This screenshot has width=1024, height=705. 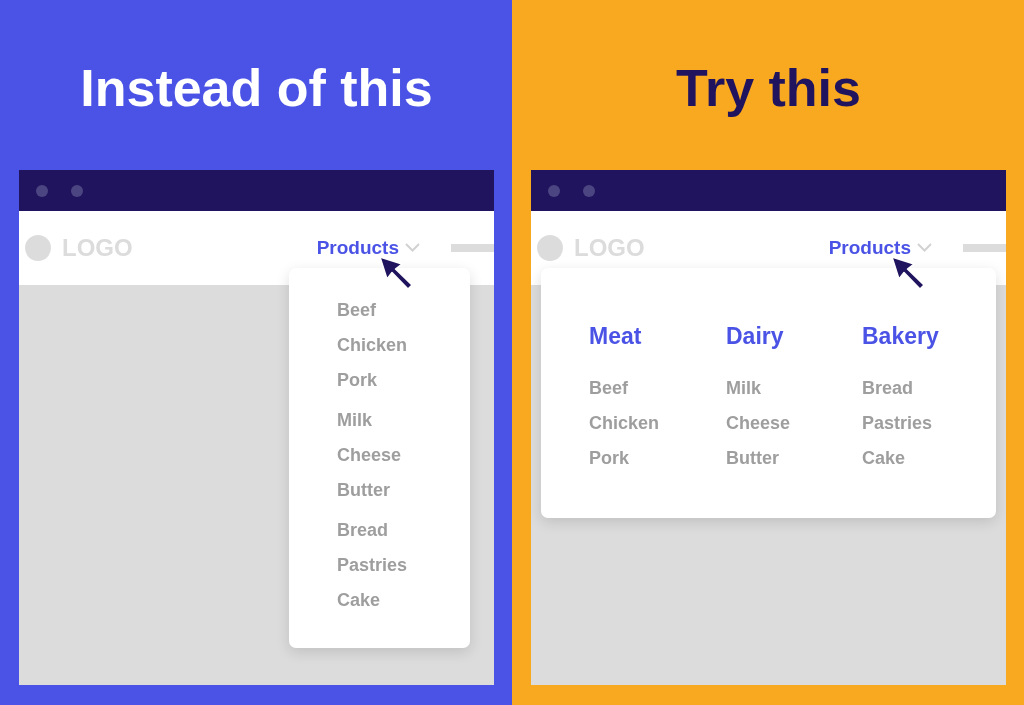 I want to click on panel-title: Instead of this, so click(x=256, y=89).